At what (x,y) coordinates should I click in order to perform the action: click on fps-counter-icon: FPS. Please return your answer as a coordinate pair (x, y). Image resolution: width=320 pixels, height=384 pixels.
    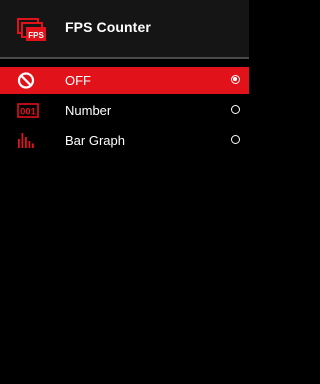
    Looking at the image, I should click on (31, 29).